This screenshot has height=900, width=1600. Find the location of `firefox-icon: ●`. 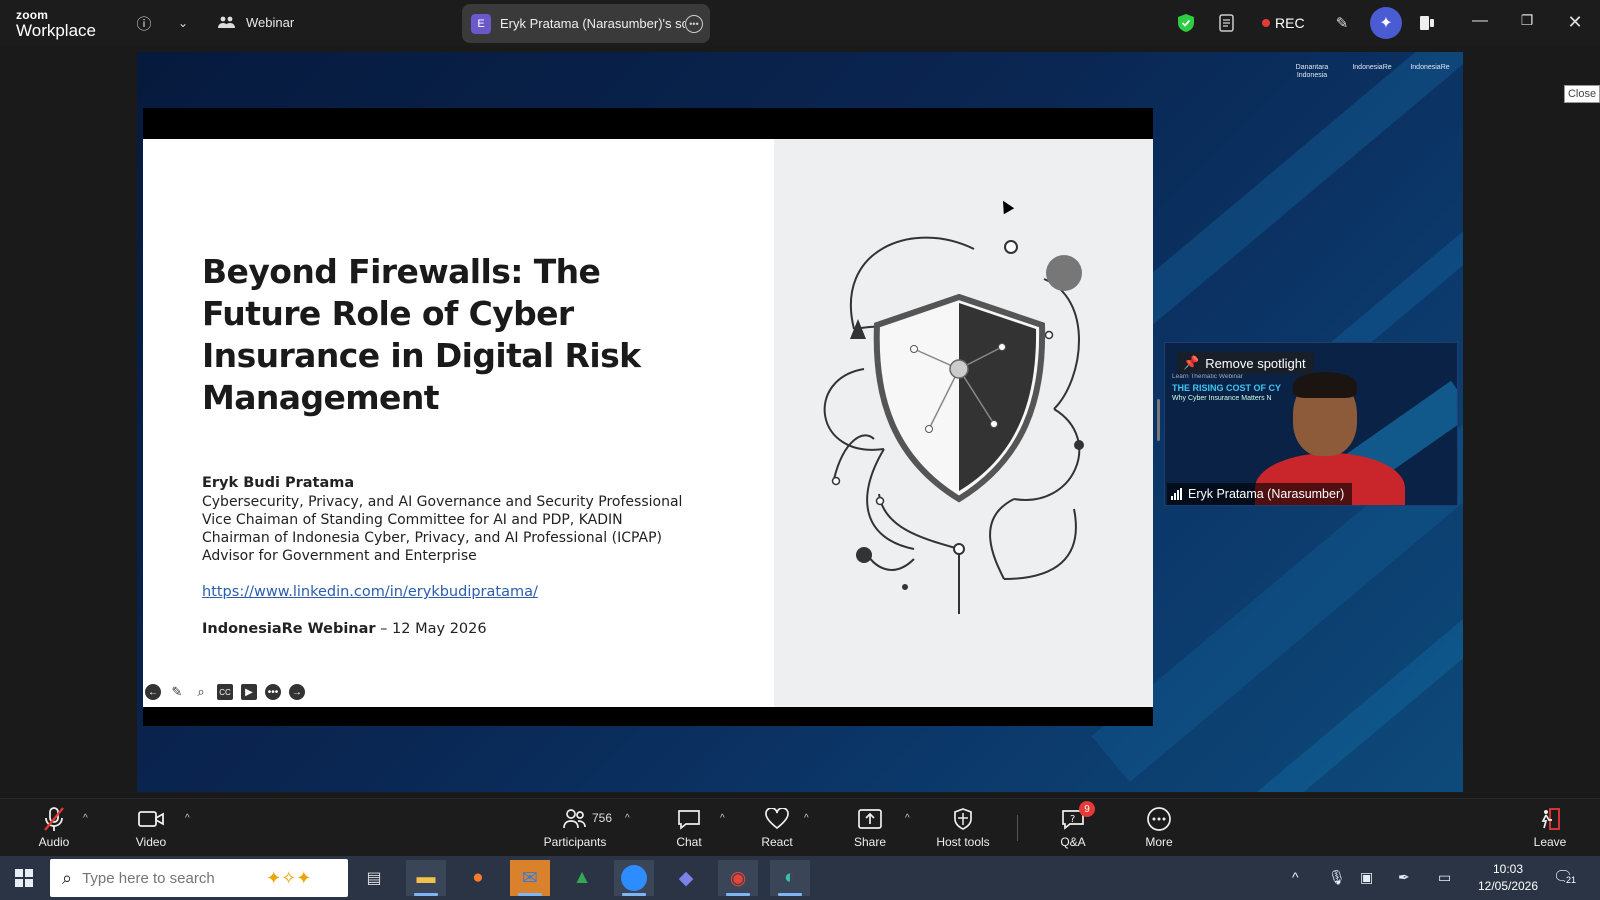

firefox-icon: ● is located at coordinates (478, 878).